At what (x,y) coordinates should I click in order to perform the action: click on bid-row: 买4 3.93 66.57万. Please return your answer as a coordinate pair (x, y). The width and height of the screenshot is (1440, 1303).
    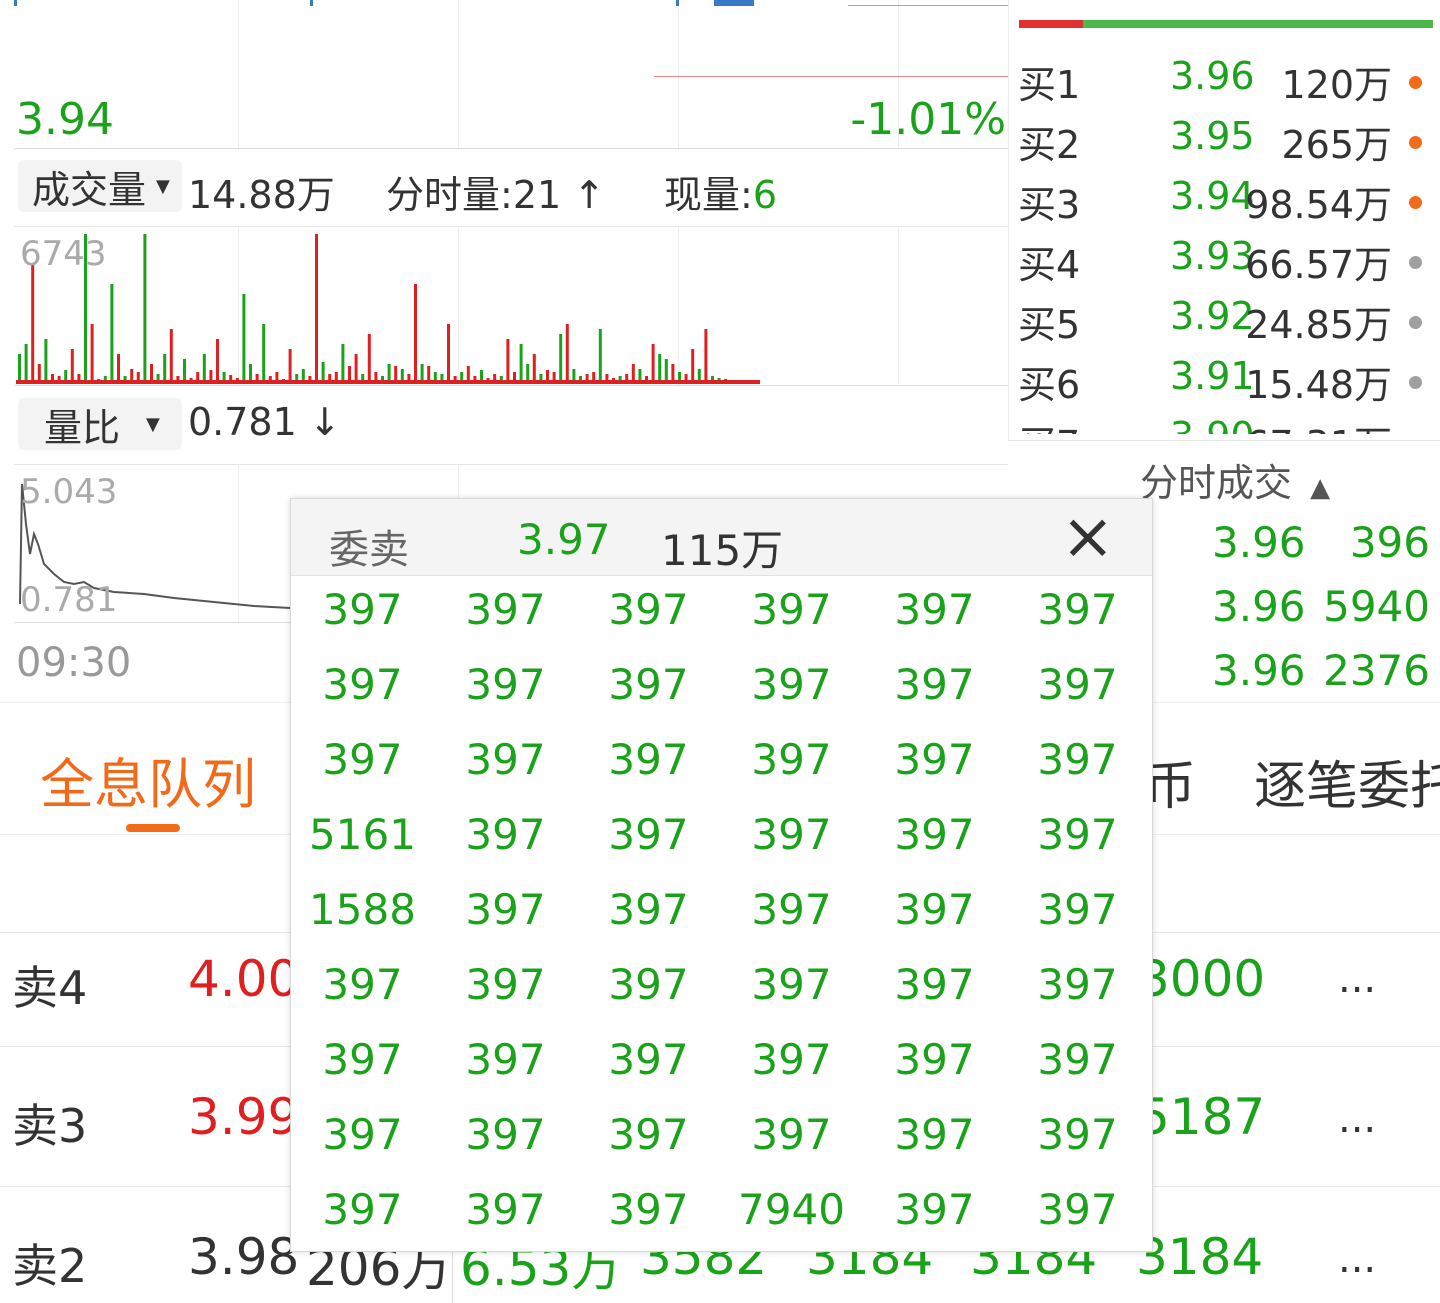
    Looking at the image, I should click on (1229, 264).